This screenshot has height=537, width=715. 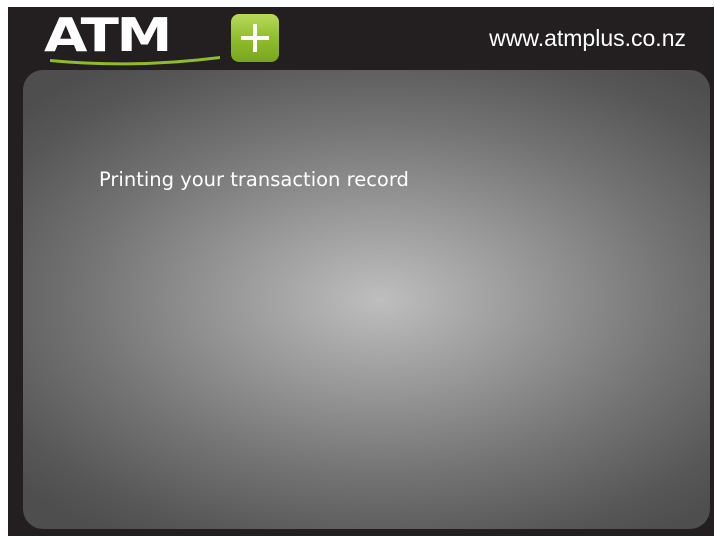 I want to click on status-message: Printing your transaction record, so click(x=254, y=179).